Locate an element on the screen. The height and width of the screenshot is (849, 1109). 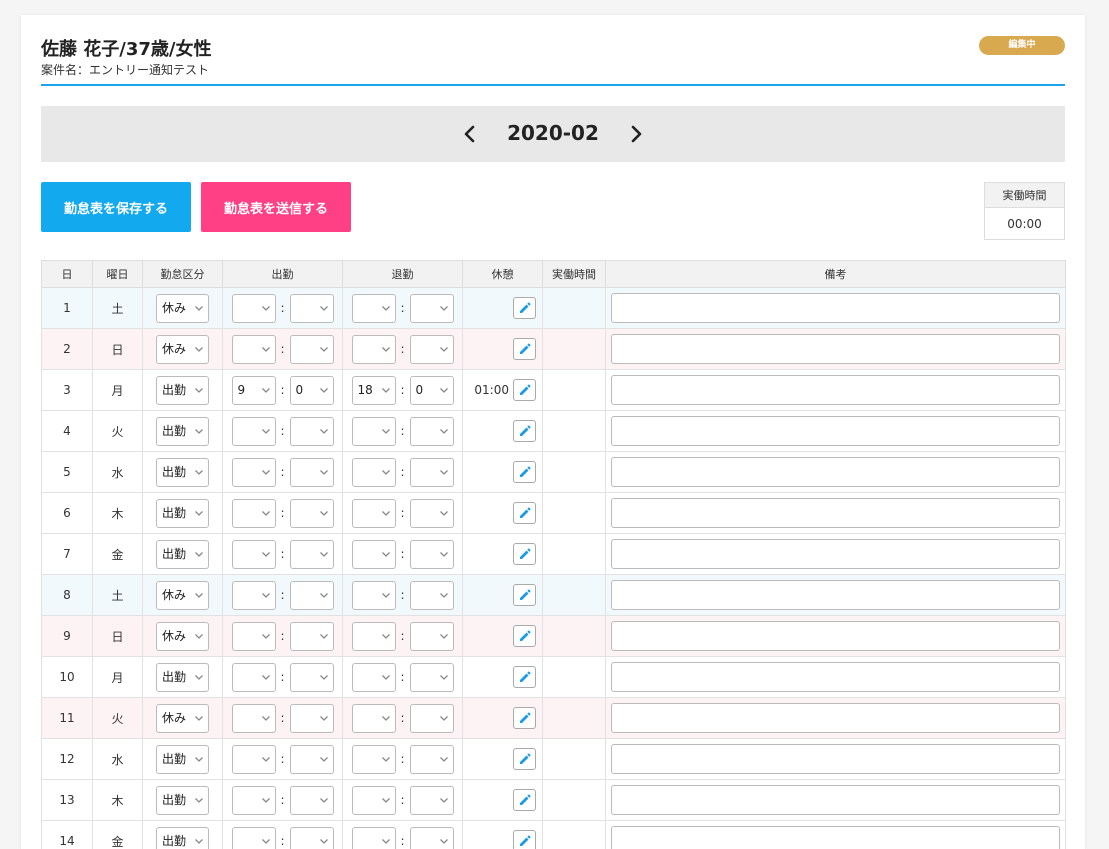
chevron-right-icon is located at coordinates (636, 134).